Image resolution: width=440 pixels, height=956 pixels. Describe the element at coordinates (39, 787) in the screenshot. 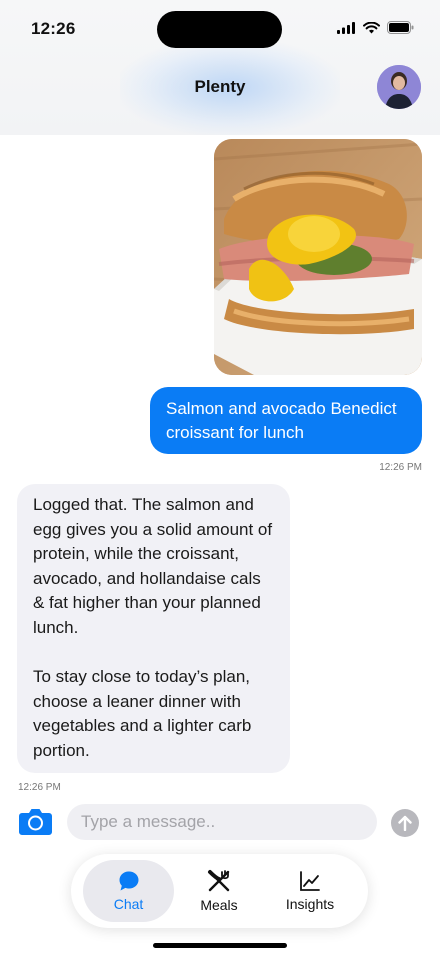

I see `incoming-message-time: 12:26 PM` at that location.